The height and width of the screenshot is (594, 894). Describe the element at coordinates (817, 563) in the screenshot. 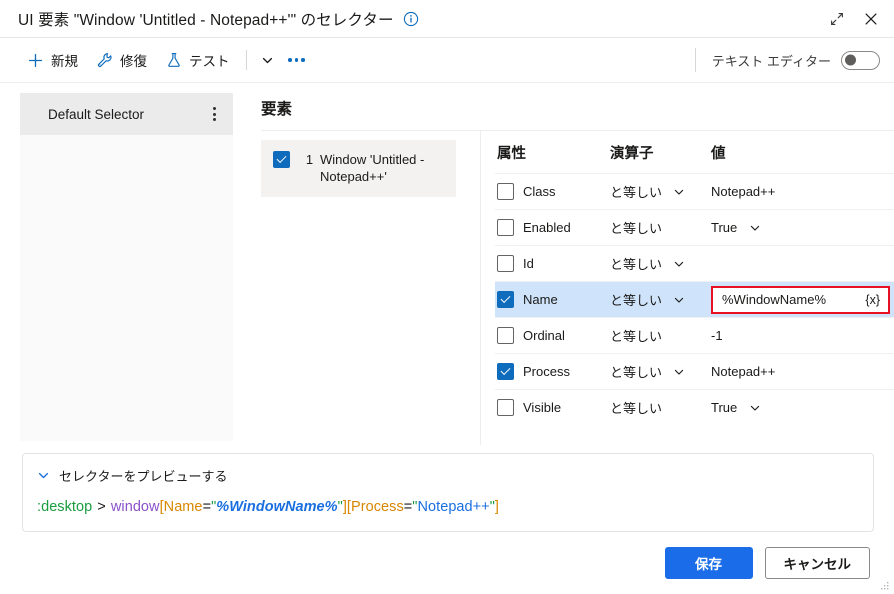

I see `cancel-button: キャンセル` at that location.